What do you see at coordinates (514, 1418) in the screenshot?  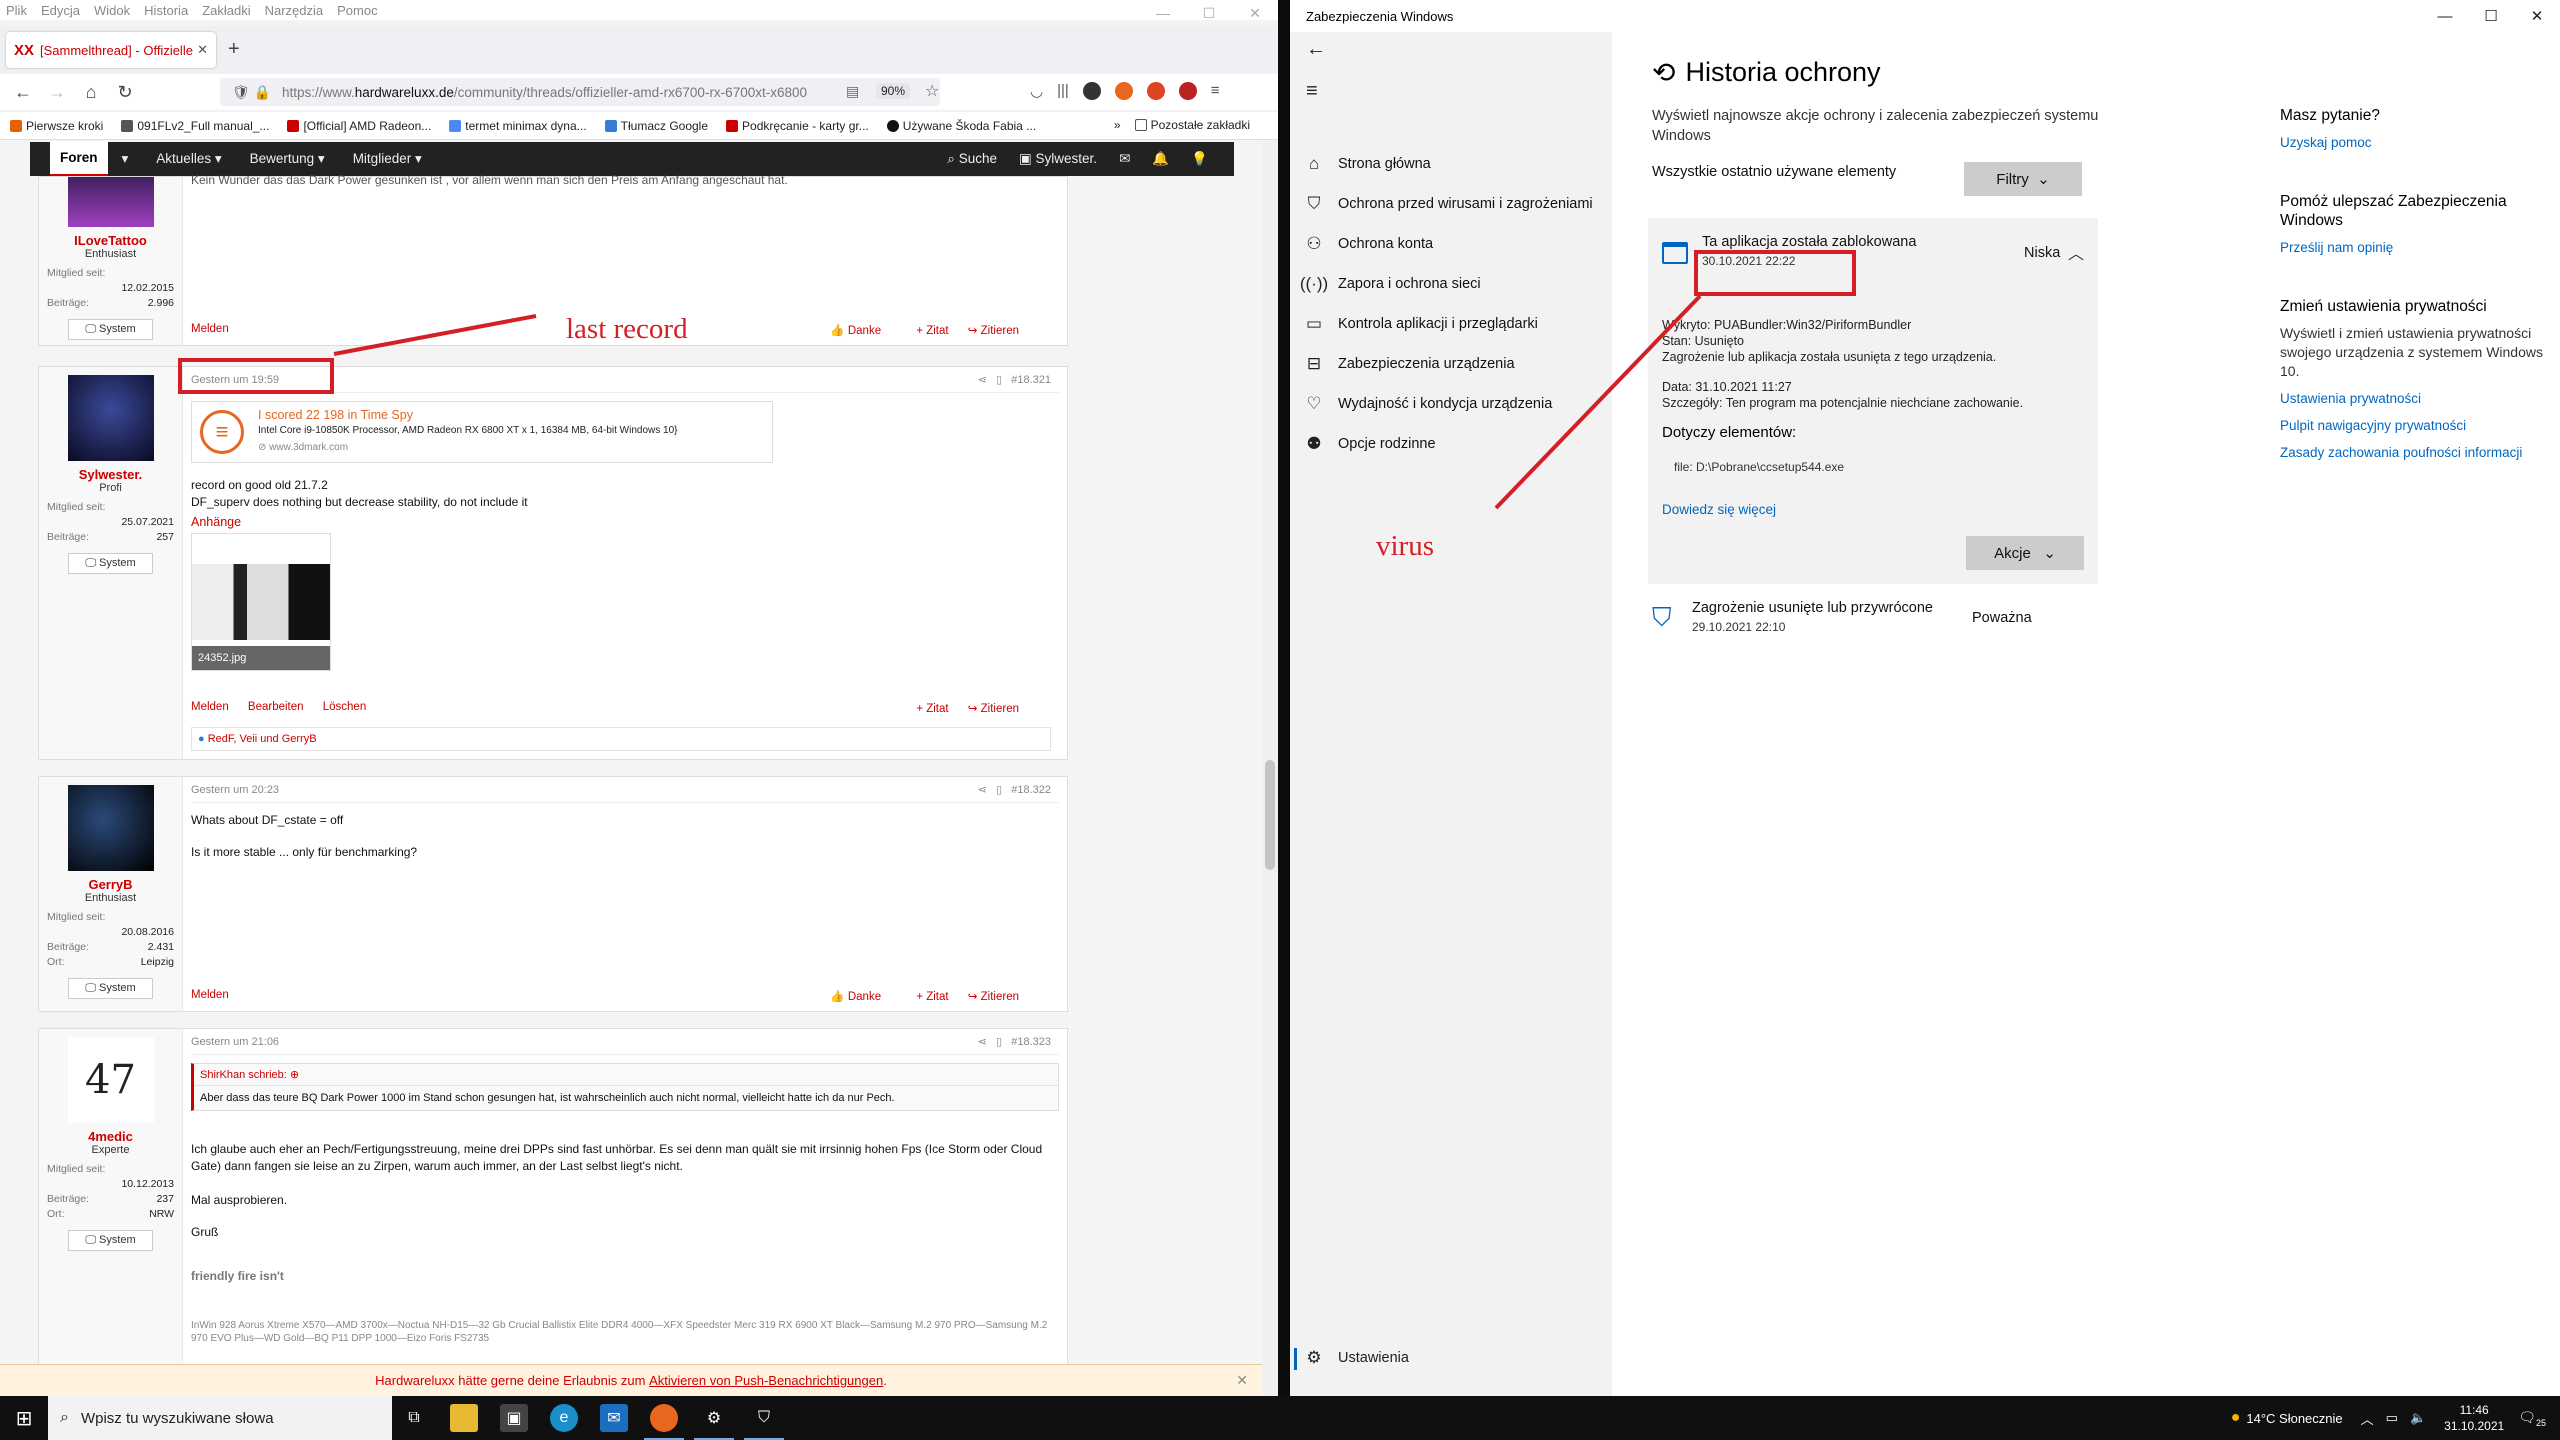 I see `store-icon: ▣` at bounding box center [514, 1418].